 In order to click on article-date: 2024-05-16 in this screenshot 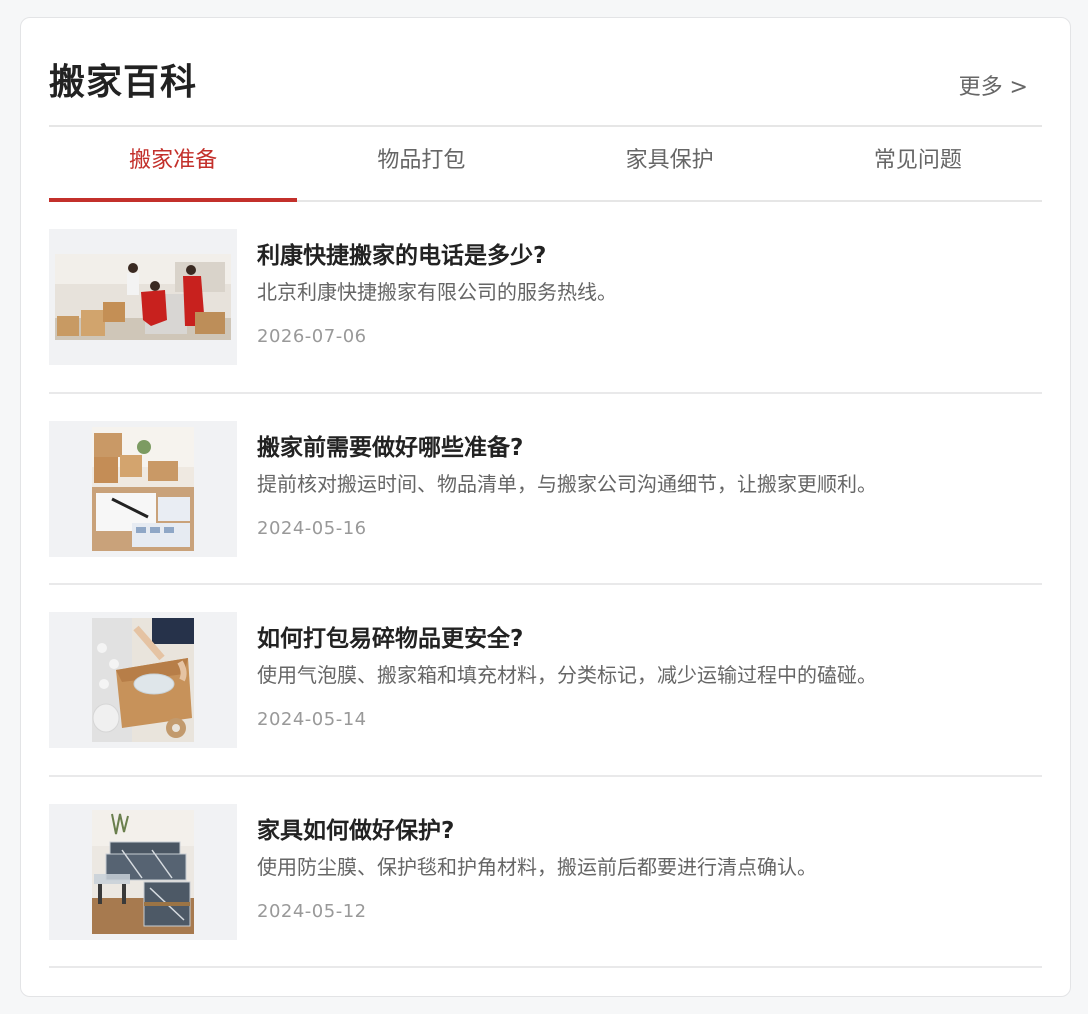, I will do `click(312, 528)`.